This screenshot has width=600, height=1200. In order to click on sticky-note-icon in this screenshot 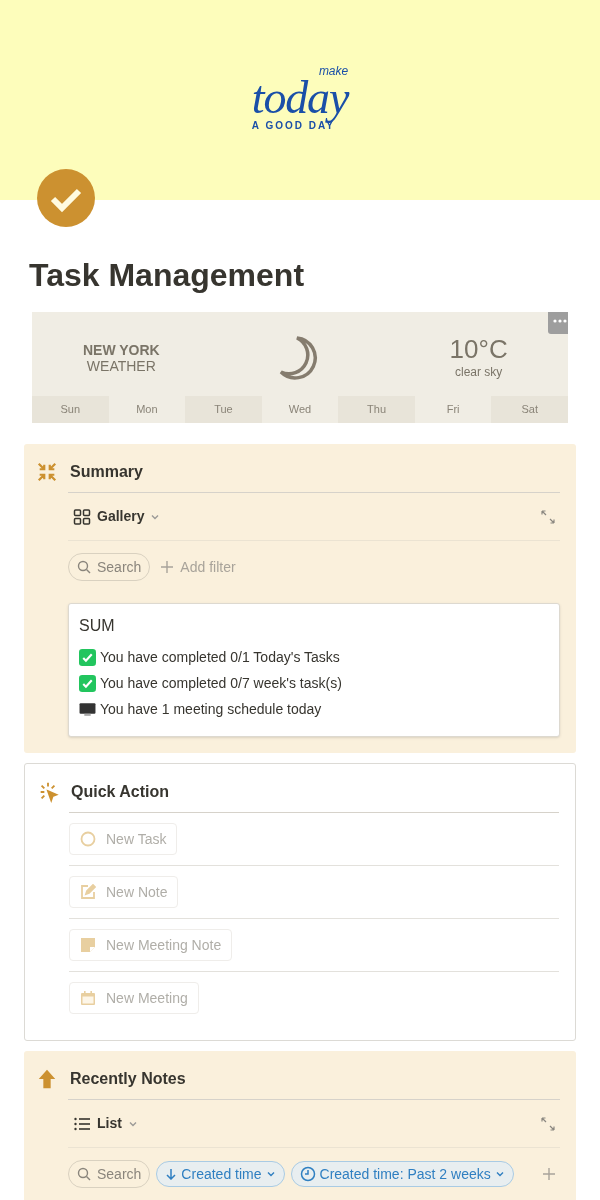, I will do `click(88, 945)`.